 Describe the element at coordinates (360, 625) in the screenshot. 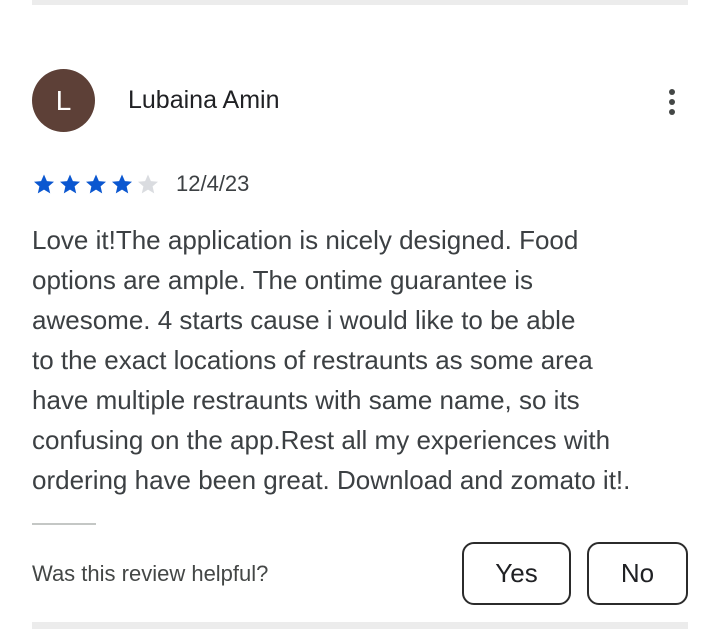

I see `bottom-divider` at that location.